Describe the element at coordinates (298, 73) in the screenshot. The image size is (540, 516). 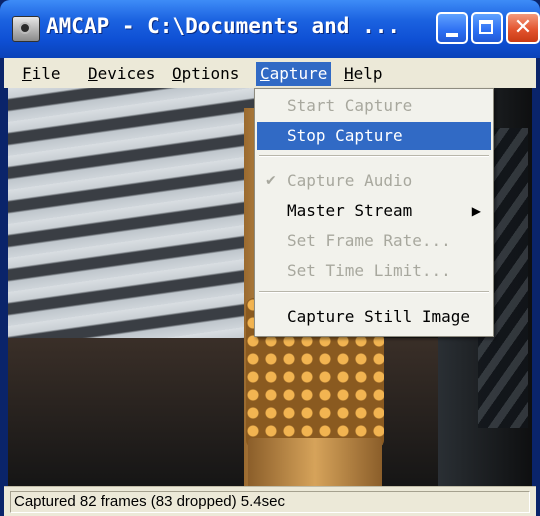
I see `menu-capture-label: apture` at that location.